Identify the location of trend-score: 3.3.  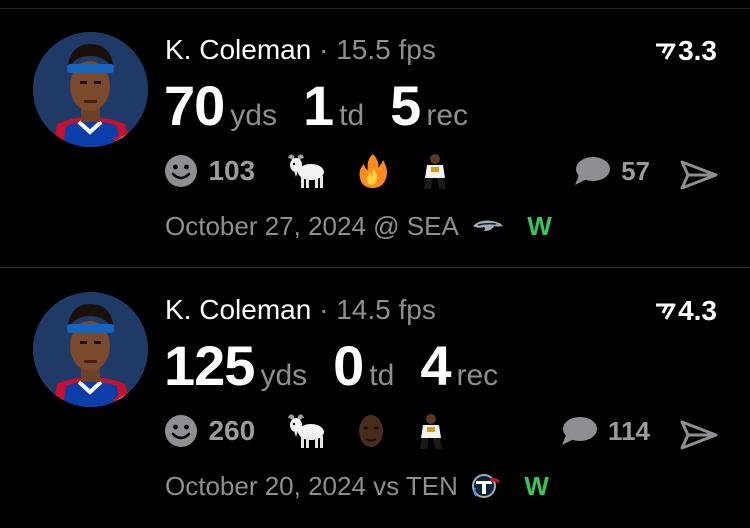
(685, 51).